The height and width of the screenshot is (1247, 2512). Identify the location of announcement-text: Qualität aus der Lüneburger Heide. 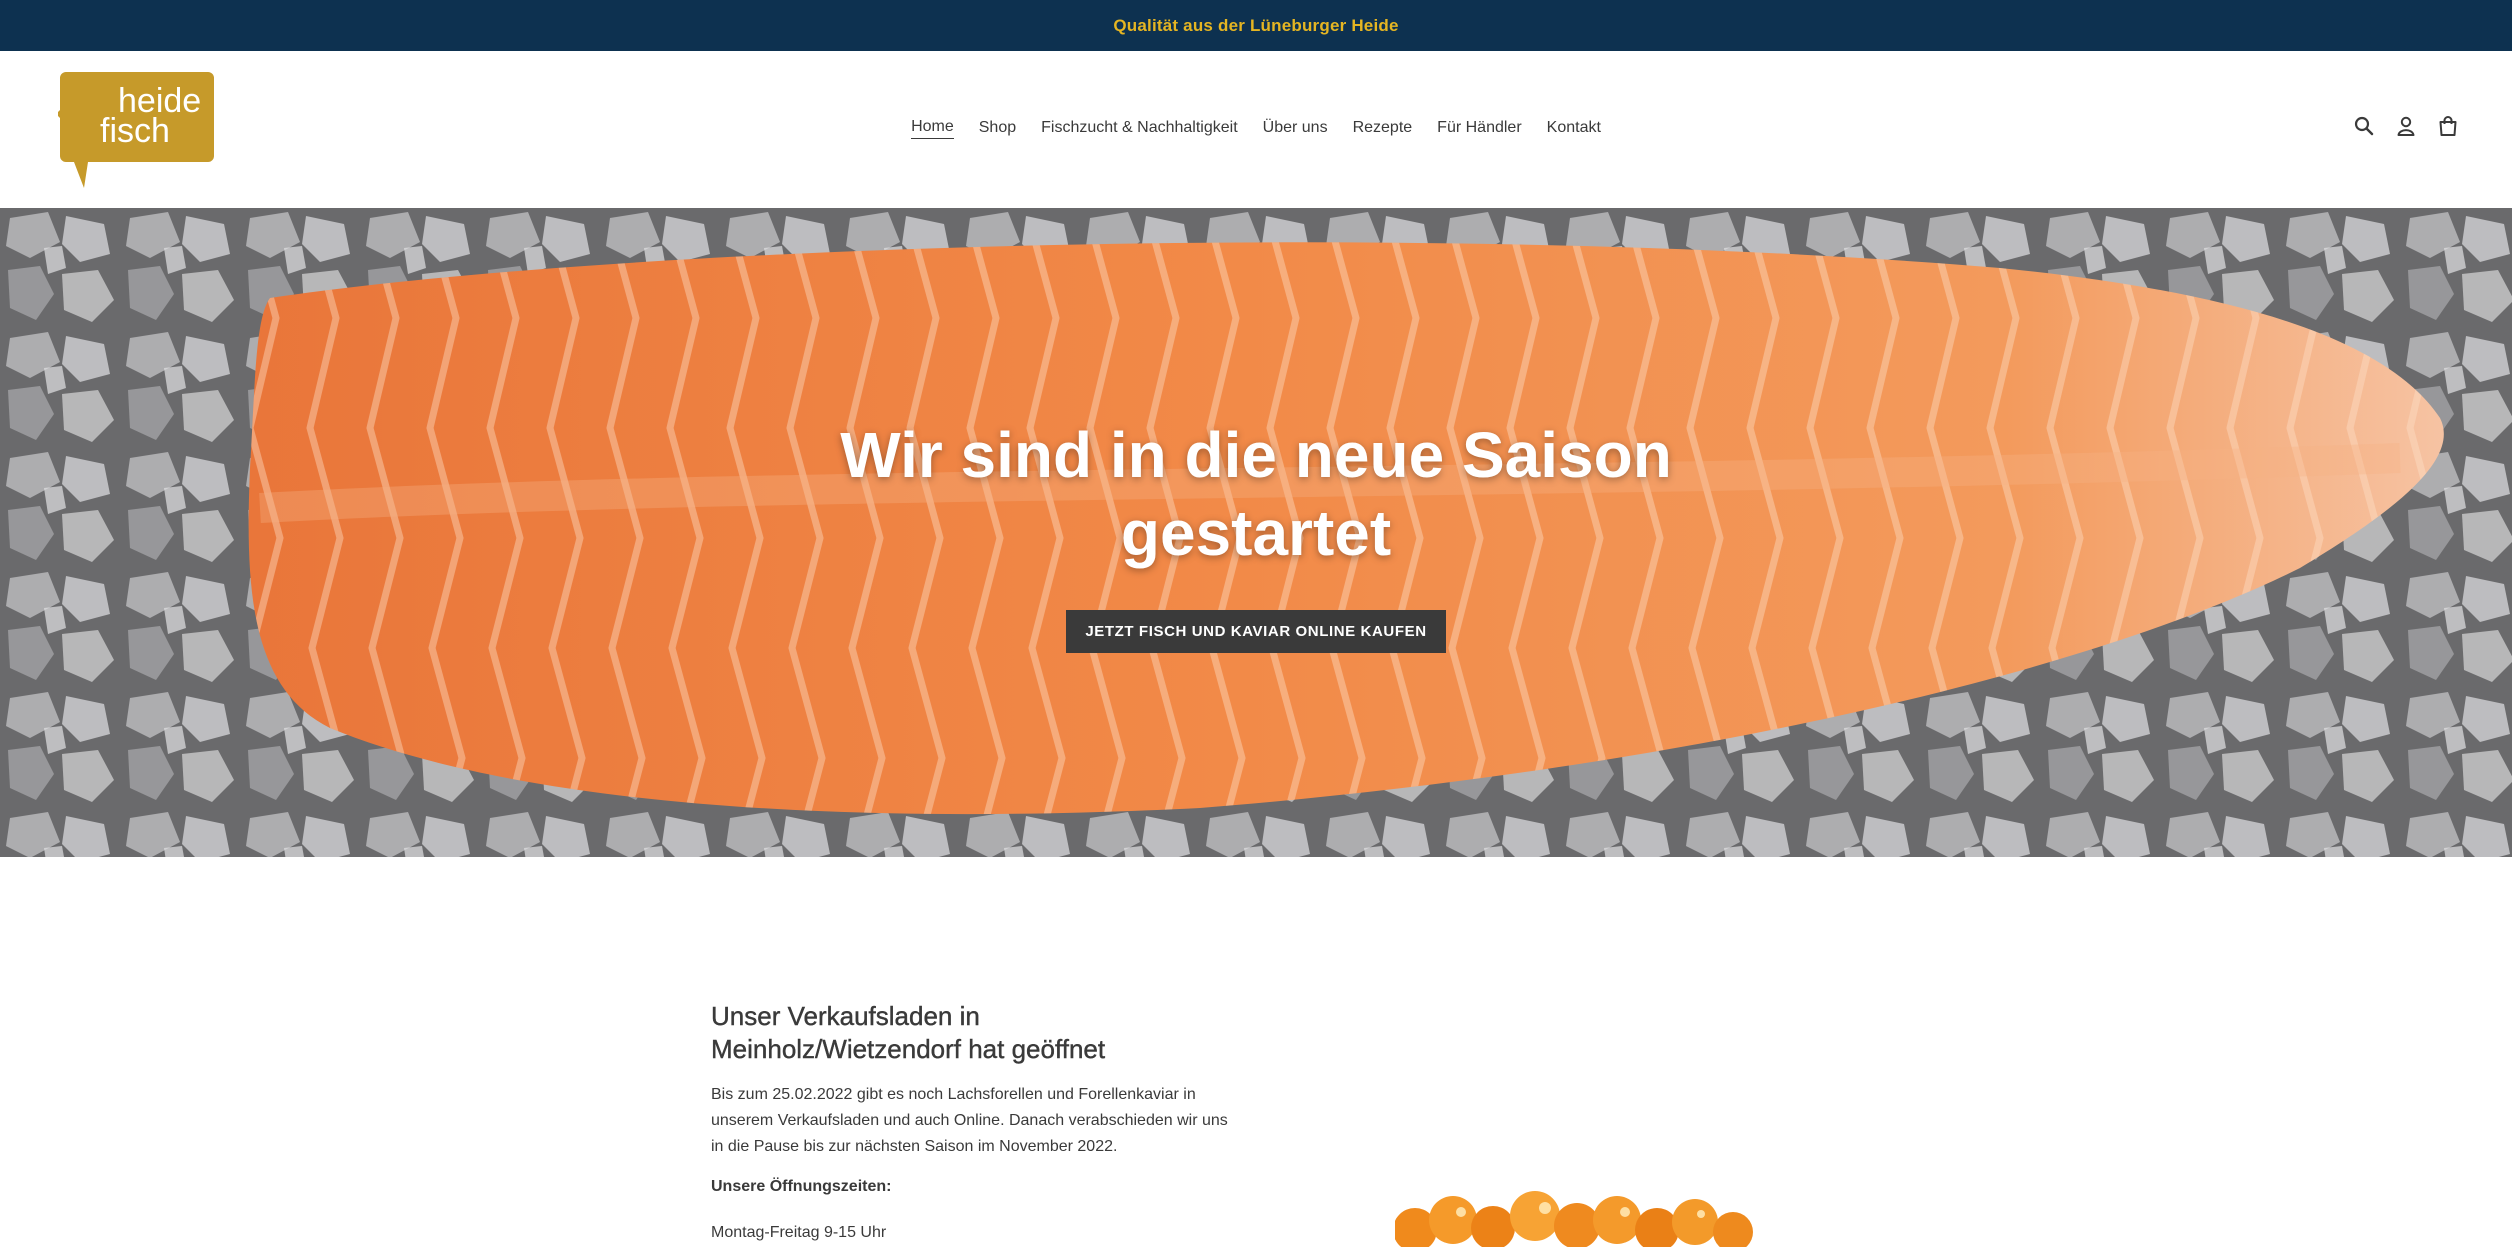
(1256, 25).